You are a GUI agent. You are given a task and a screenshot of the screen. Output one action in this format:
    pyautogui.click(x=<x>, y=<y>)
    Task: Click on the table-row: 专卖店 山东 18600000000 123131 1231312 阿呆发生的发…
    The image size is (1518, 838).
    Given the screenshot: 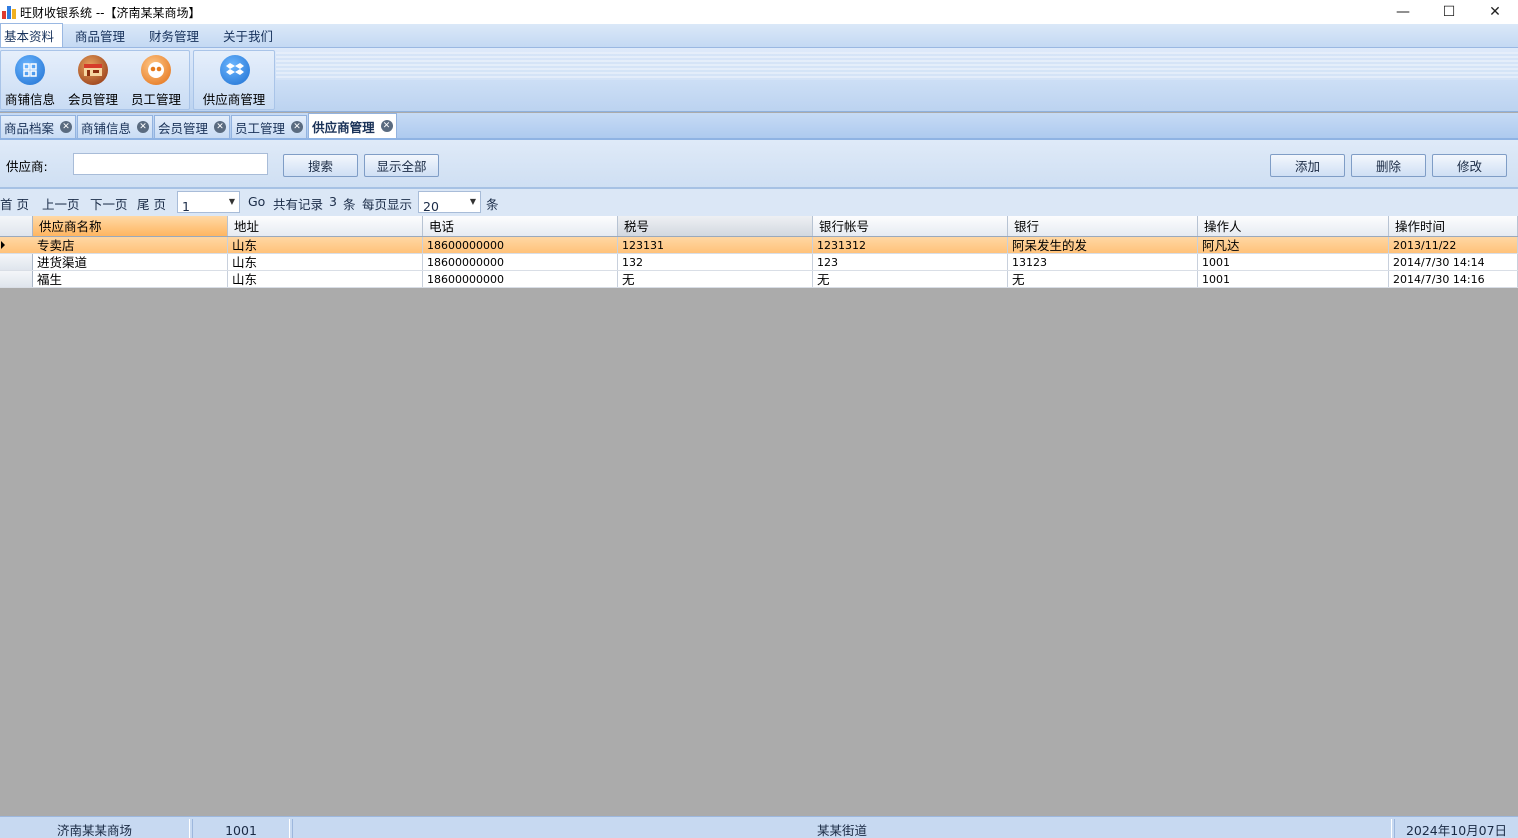 What is the action you would take?
    pyautogui.click(x=759, y=245)
    